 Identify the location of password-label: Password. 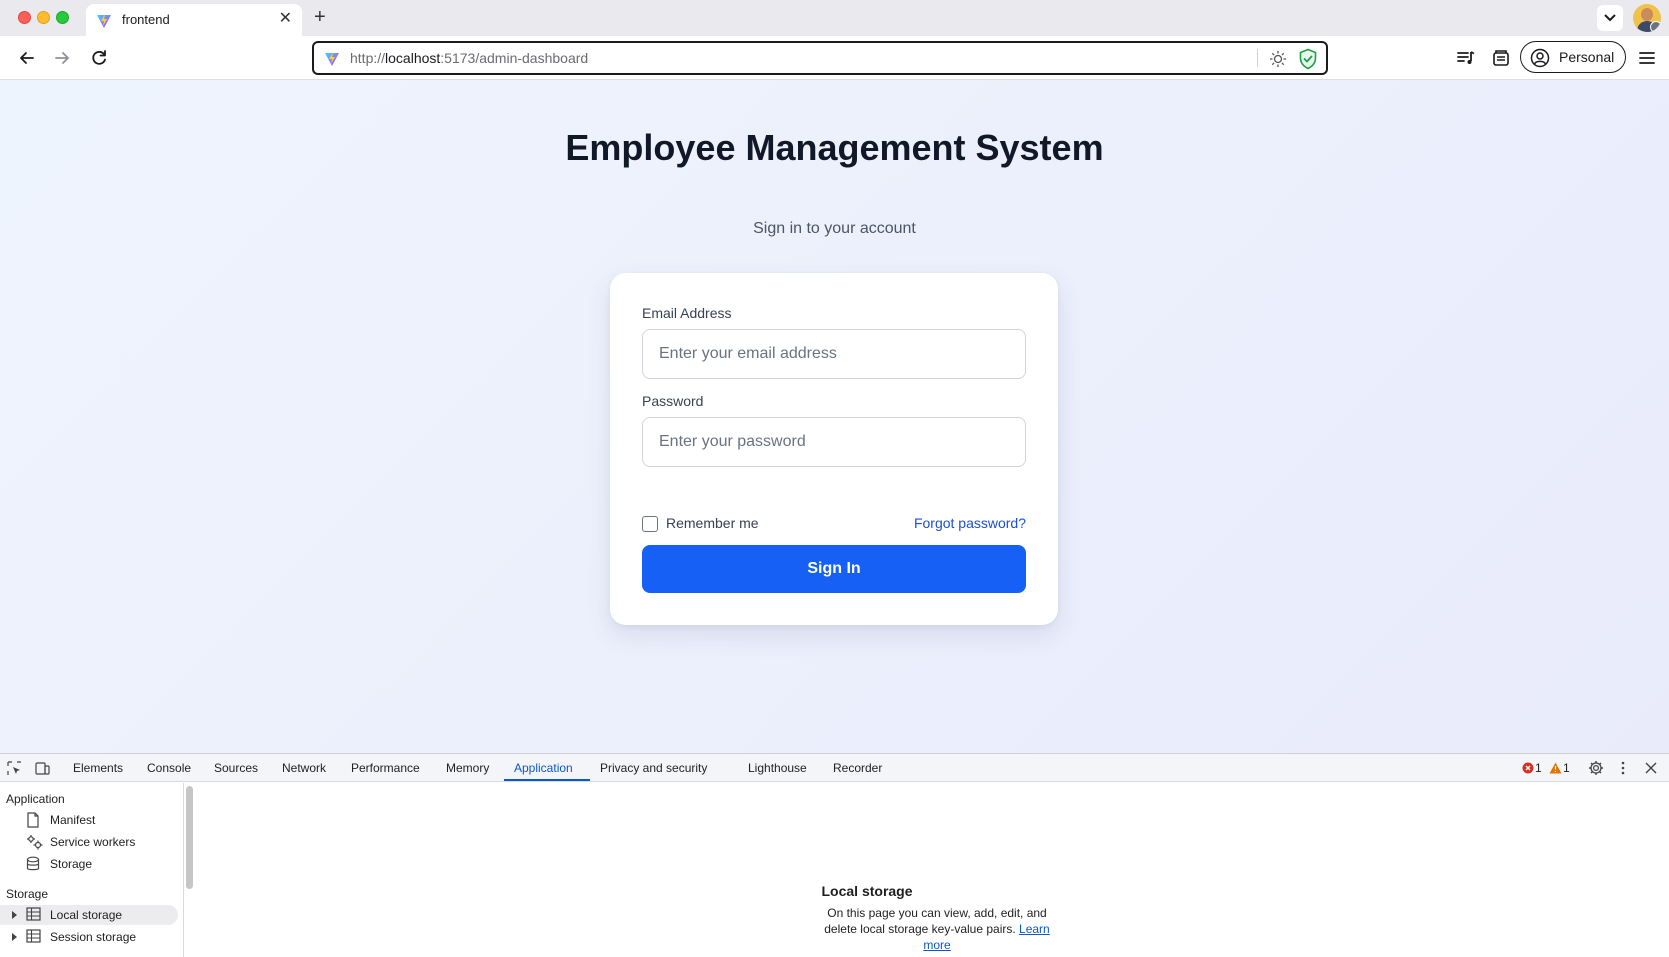
(673, 401).